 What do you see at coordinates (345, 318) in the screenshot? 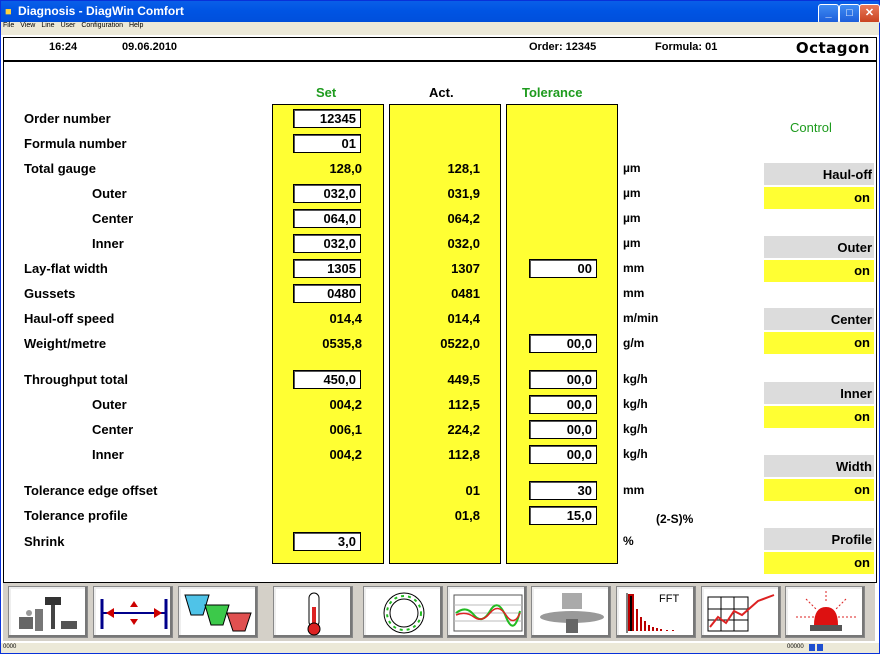
I see `set-value: 014,4` at bounding box center [345, 318].